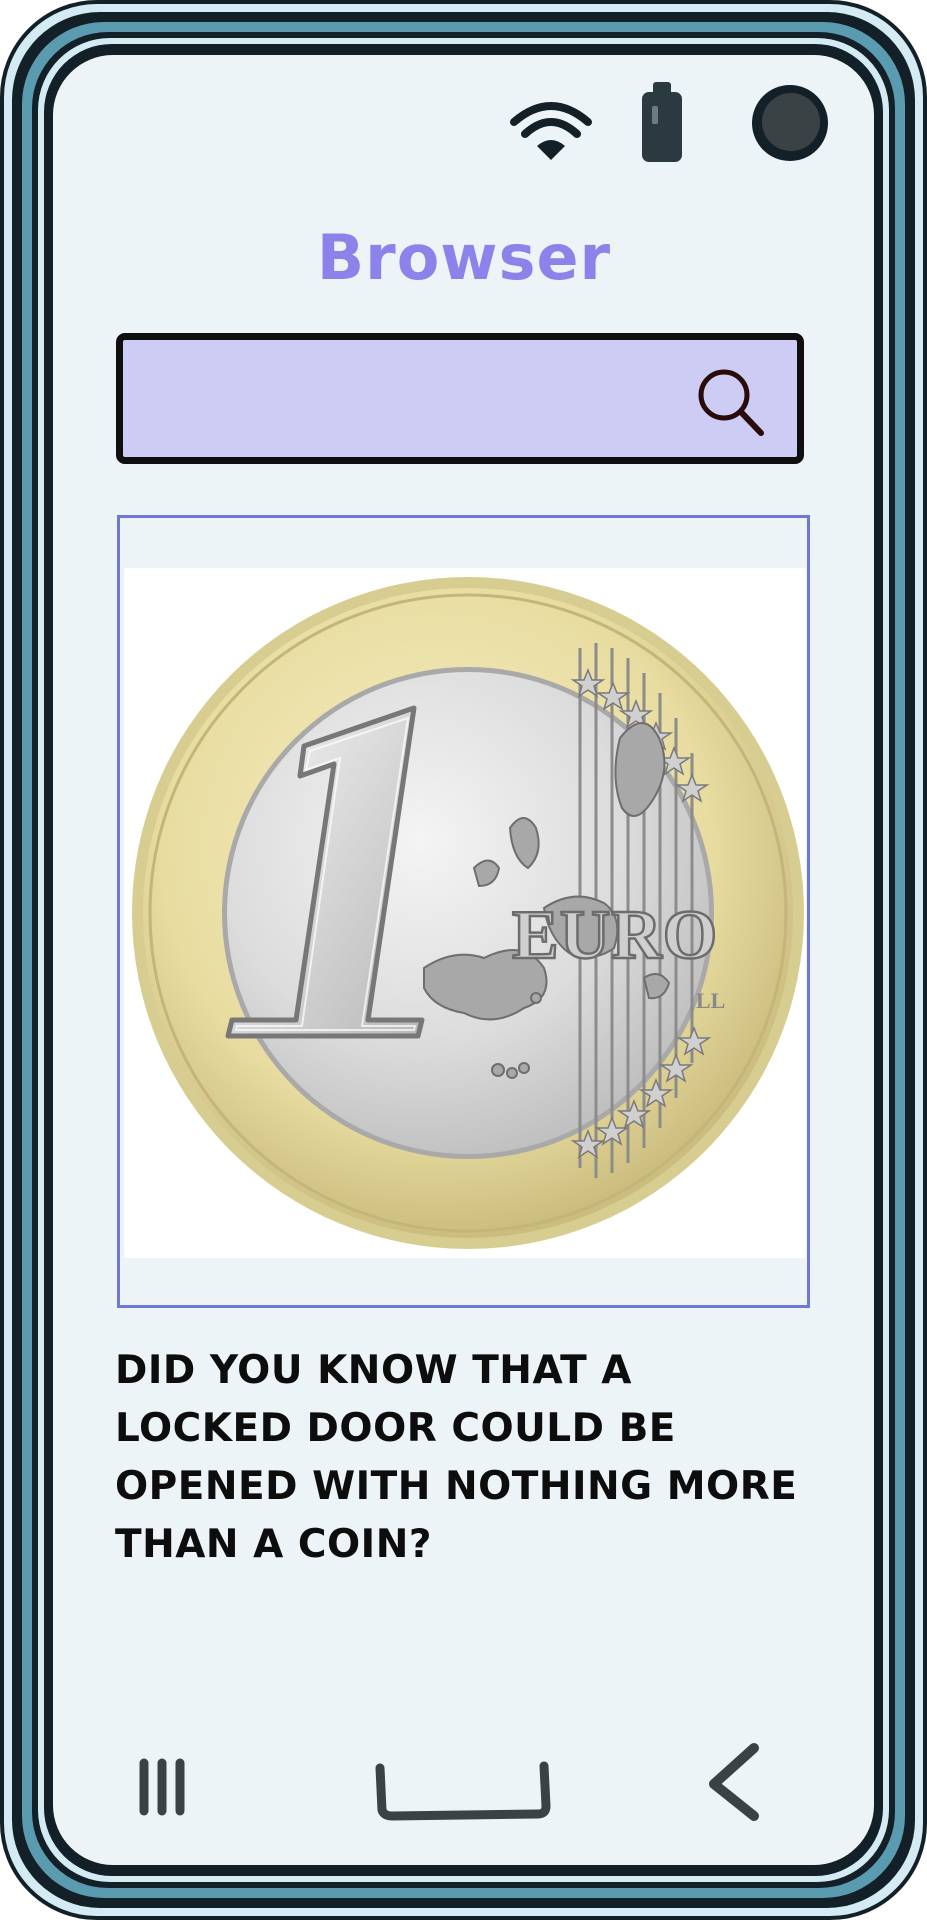 The width and height of the screenshot is (927, 1920). What do you see at coordinates (463, 1791) in the screenshot?
I see `home-icon` at bounding box center [463, 1791].